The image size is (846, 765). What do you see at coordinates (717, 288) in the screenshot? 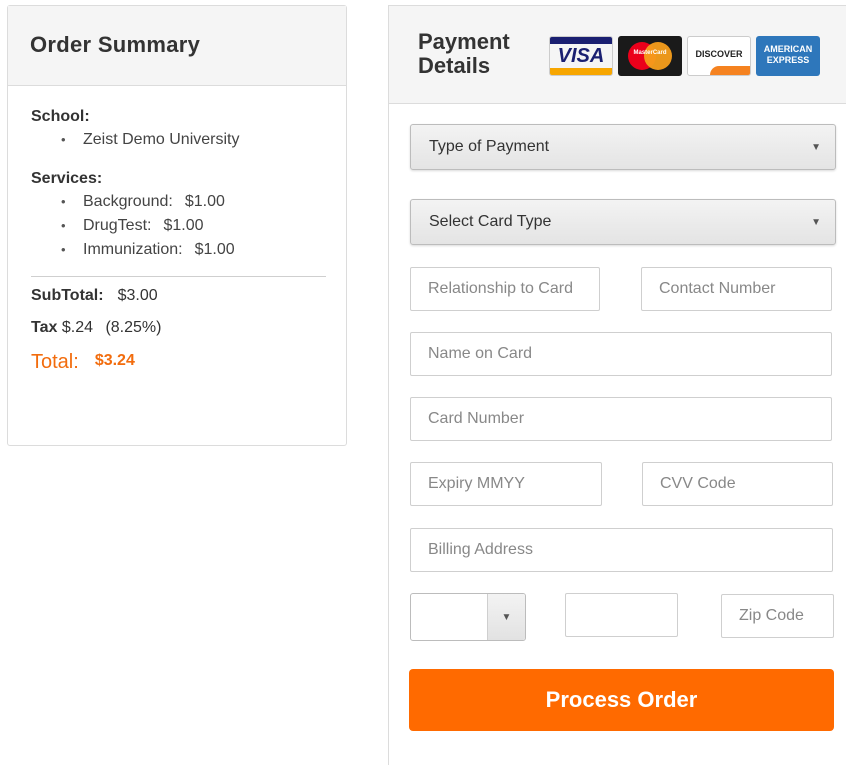
I see `contact-placeholder: Contact Number` at bounding box center [717, 288].